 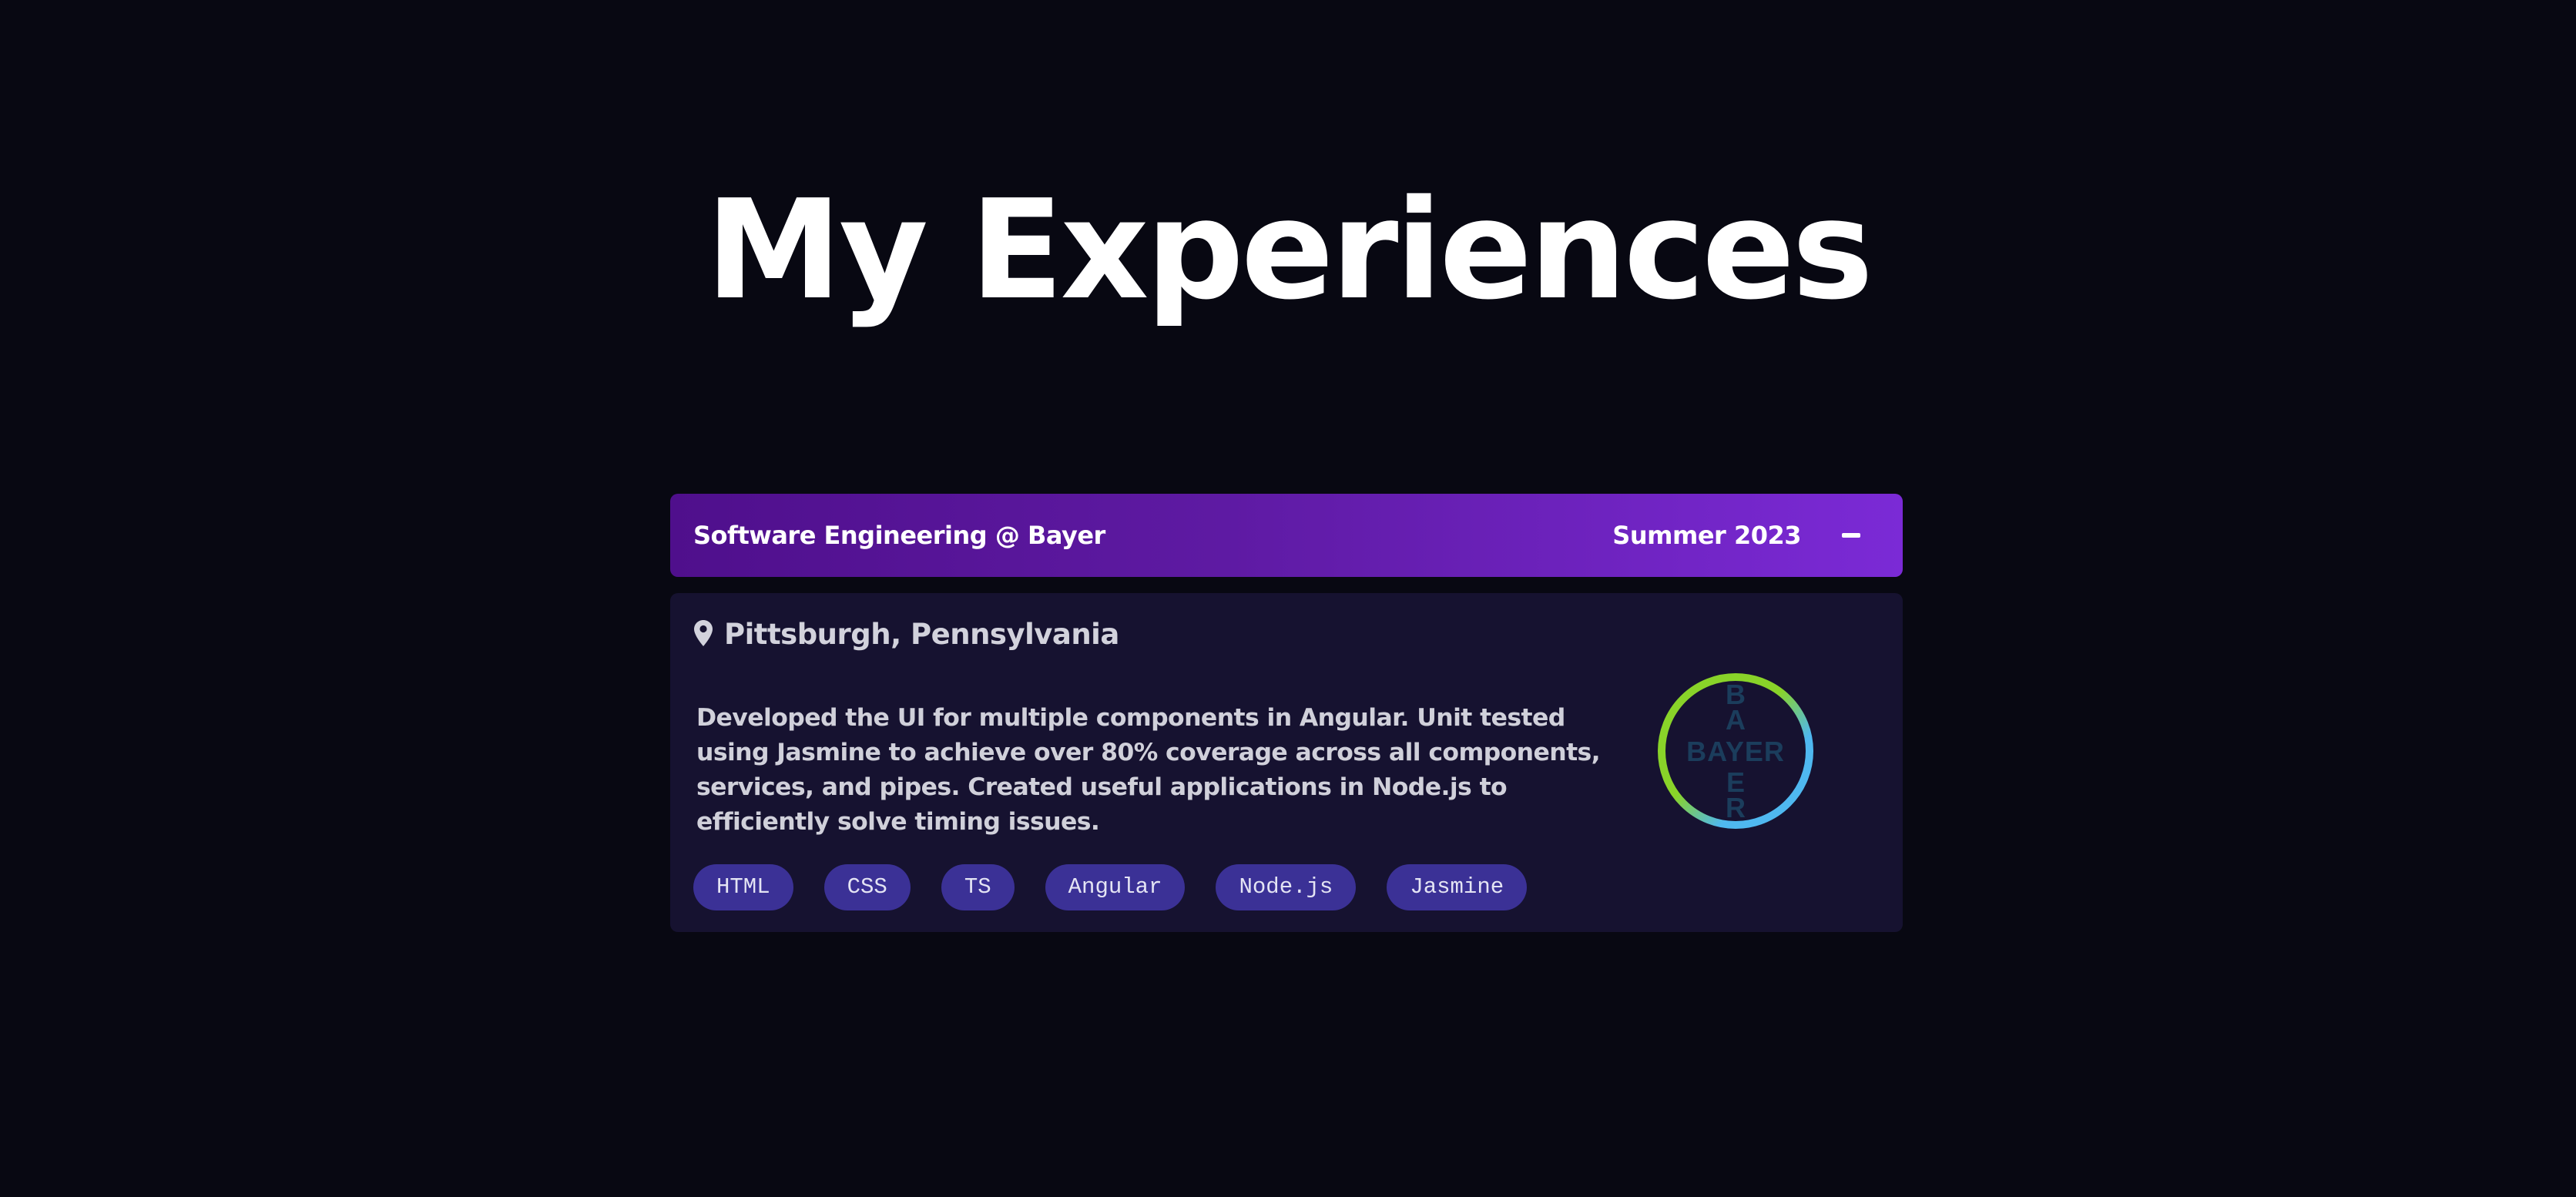 I want to click on minus-icon, so click(x=1851, y=535).